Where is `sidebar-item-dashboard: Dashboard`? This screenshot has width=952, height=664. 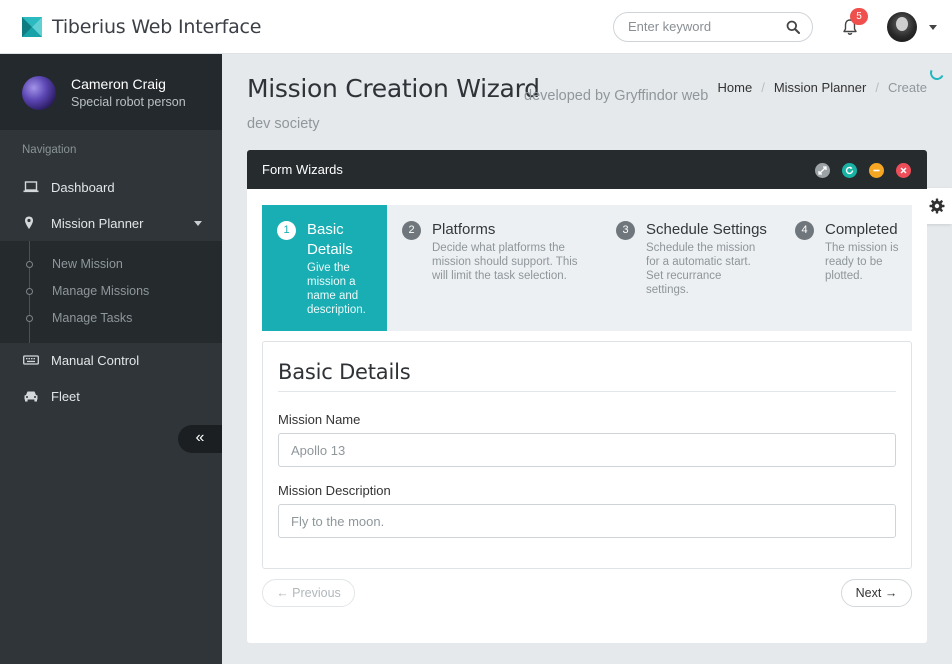 sidebar-item-dashboard: Dashboard is located at coordinates (111, 187).